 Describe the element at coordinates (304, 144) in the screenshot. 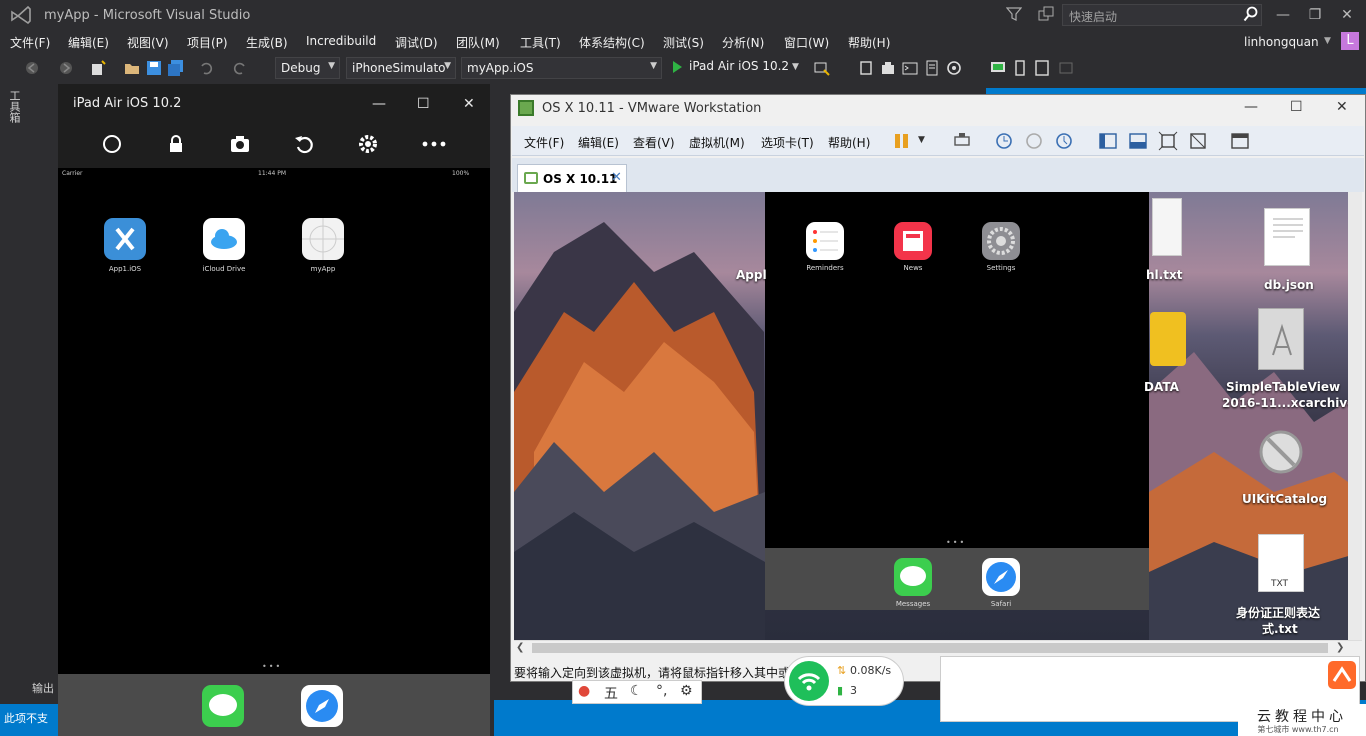

I see `rotate-icon` at that location.